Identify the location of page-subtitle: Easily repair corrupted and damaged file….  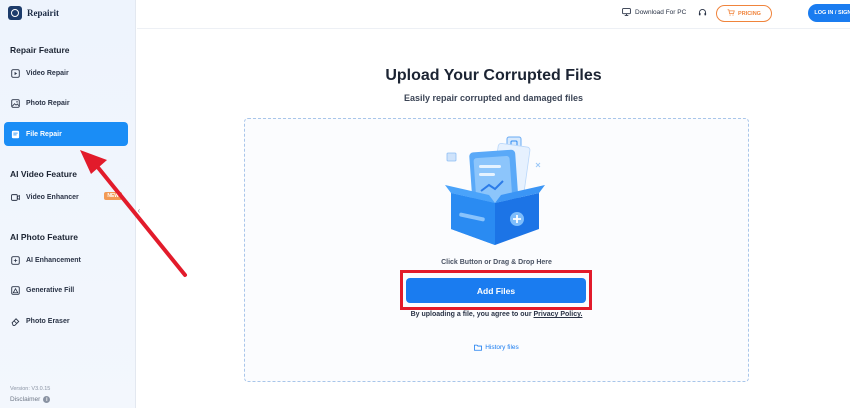
(493, 98).